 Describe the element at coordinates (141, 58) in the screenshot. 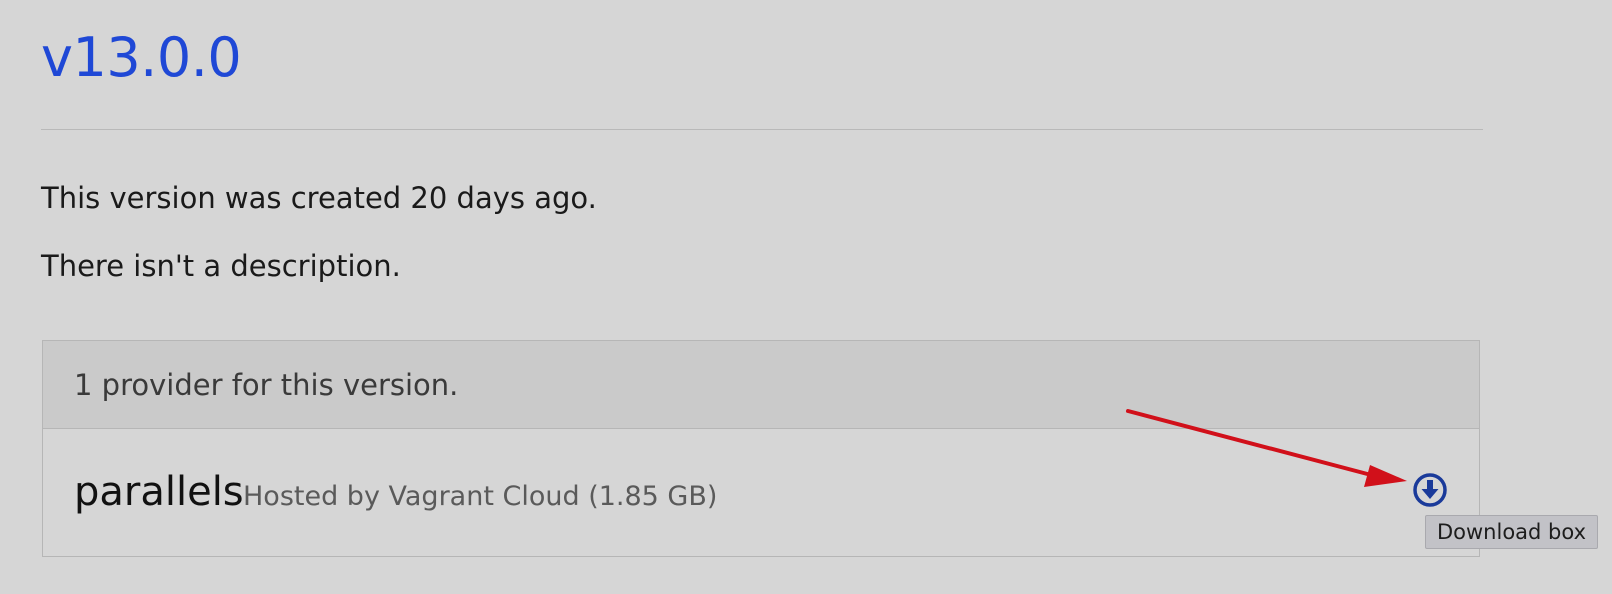

I see `version-title-link: v13.0.0` at that location.